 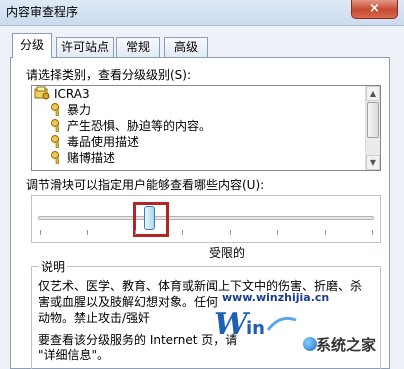 What do you see at coordinates (79, 110) in the screenshot?
I see `list-item-label: 暴力` at bounding box center [79, 110].